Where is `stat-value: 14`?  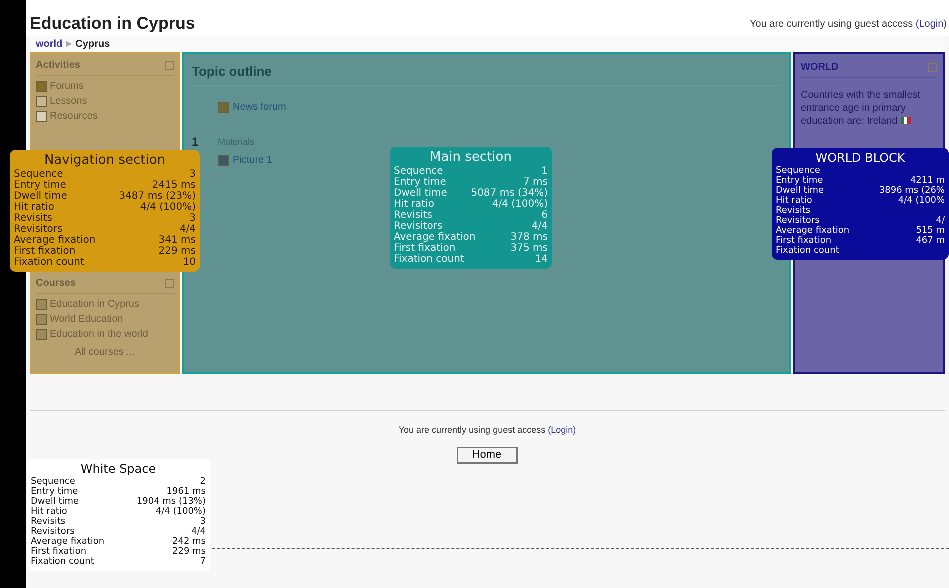 stat-value: 14 is located at coordinates (541, 259).